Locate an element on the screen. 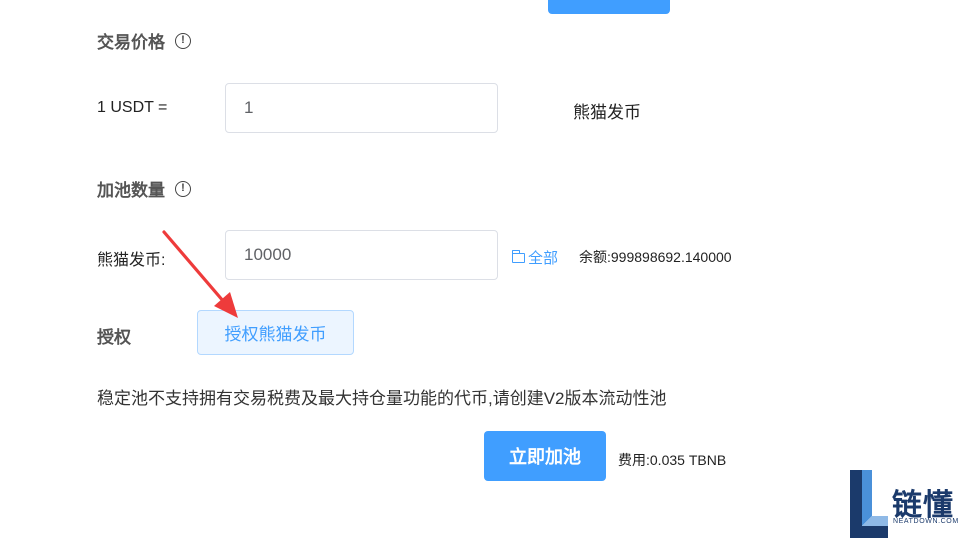 This screenshot has width=964, height=540. price-section-title: 交易价格 ! is located at coordinates (144, 40).